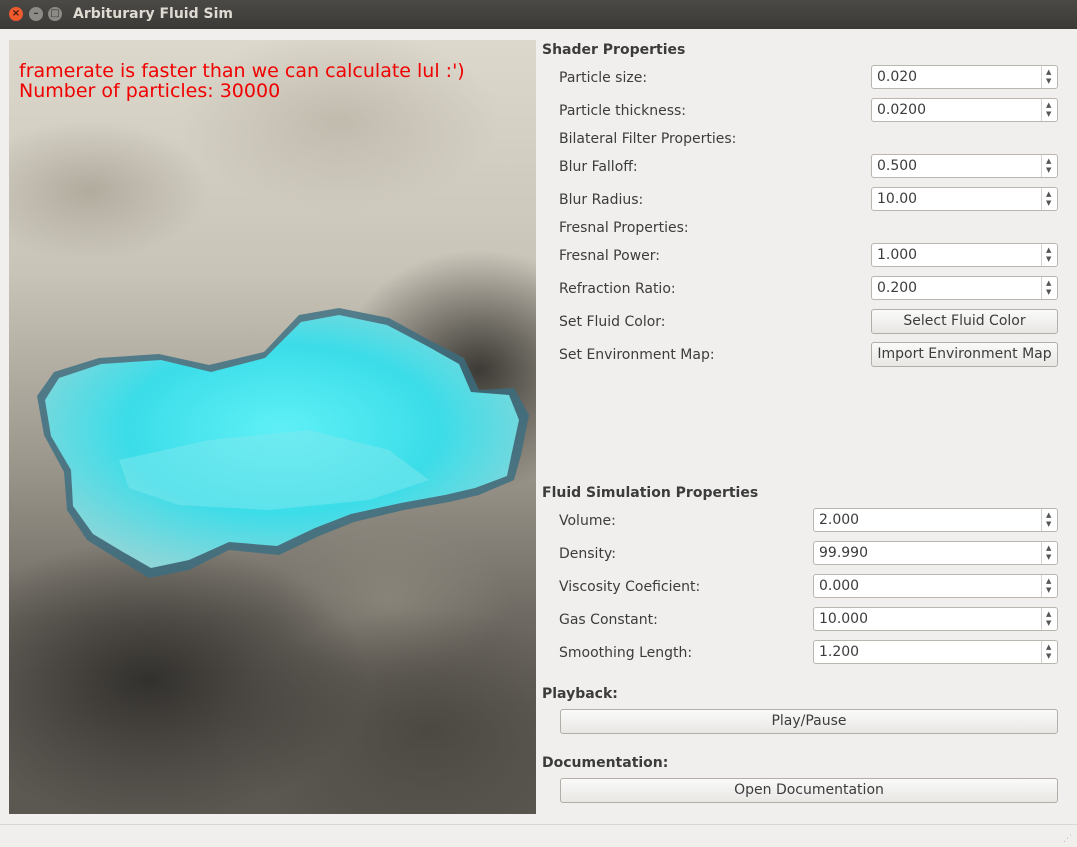 The width and height of the screenshot is (1077, 847). I want to click on smoothing-length-value: 1.200, so click(839, 652).